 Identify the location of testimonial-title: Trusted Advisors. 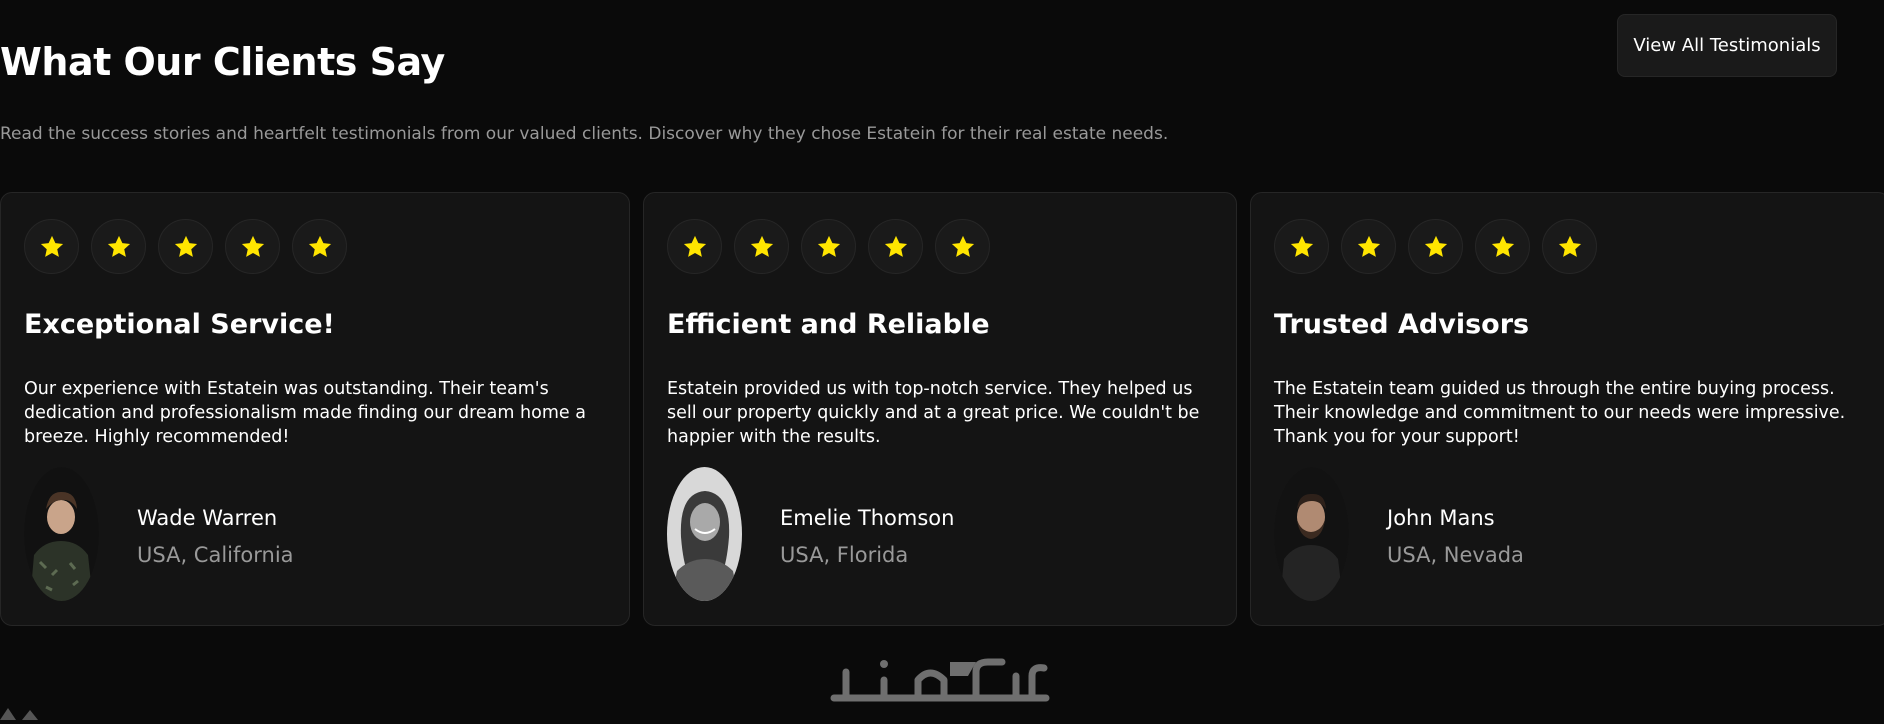
(1402, 324).